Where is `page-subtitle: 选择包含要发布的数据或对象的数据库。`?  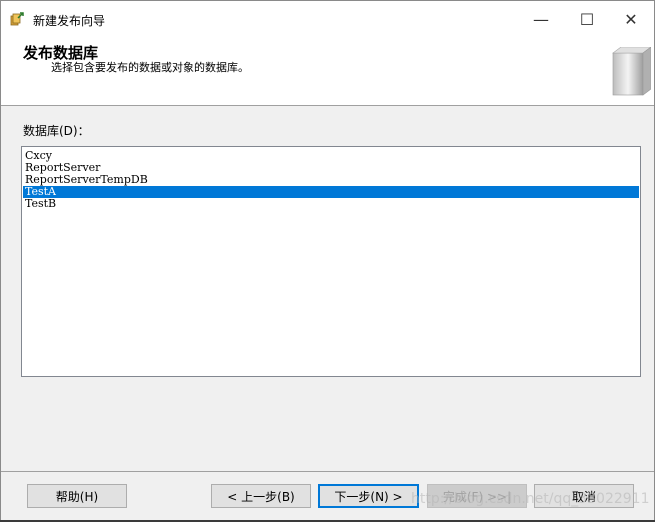
page-subtitle: 选择包含要发布的数据或对象的数据库。 is located at coordinates (150, 67).